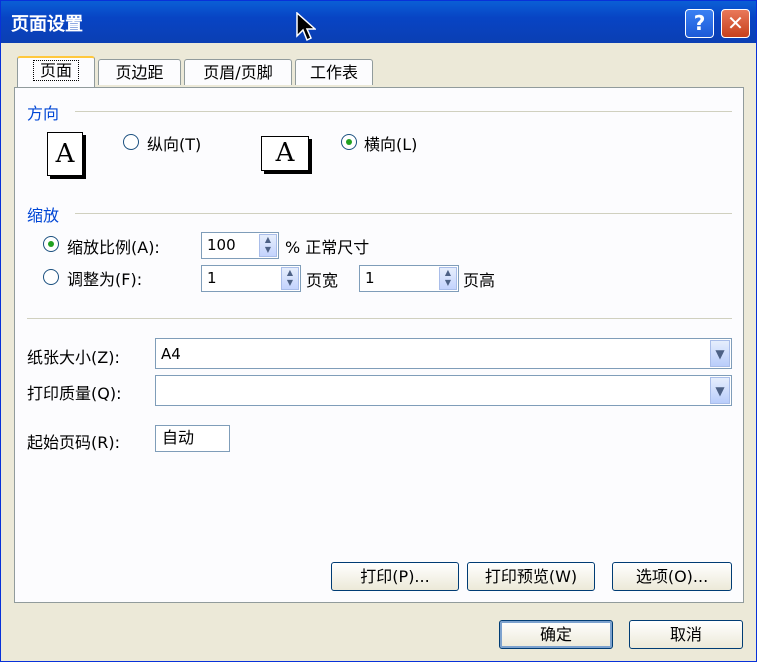 Image resolution: width=762 pixels, height=666 pixels. What do you see at coordinates (51, 244) in the screenshot?
I see `scale-radio` at bounding box center [51, 244].